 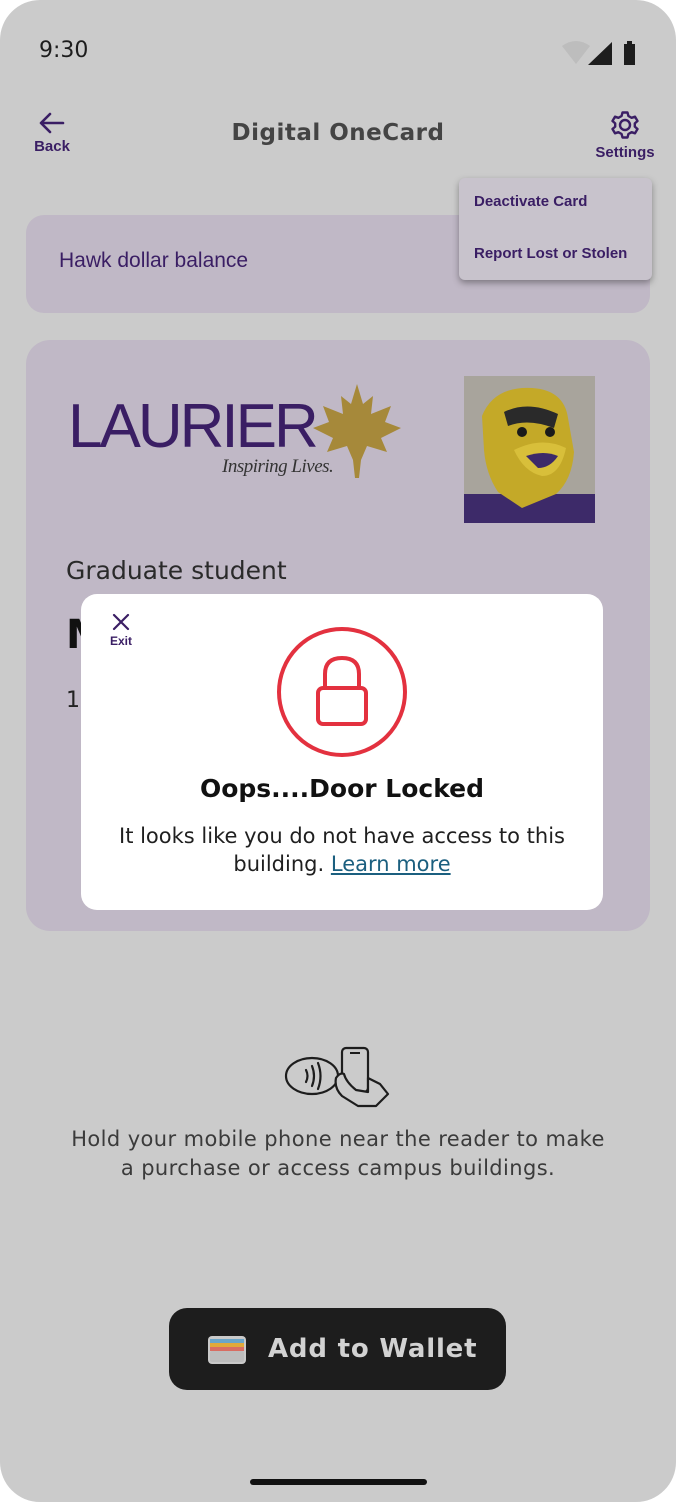 I want to click on profile-photo, so click(x=529, y=449).